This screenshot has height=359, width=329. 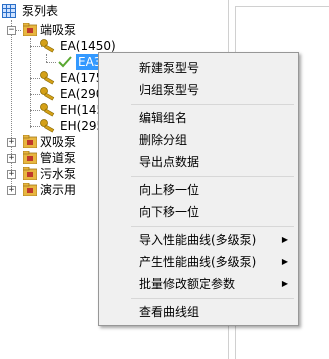 I want to click on menu-item-generate-curve: 产生性能曲线(多级泵) ▶, so click(x=198, y=262).